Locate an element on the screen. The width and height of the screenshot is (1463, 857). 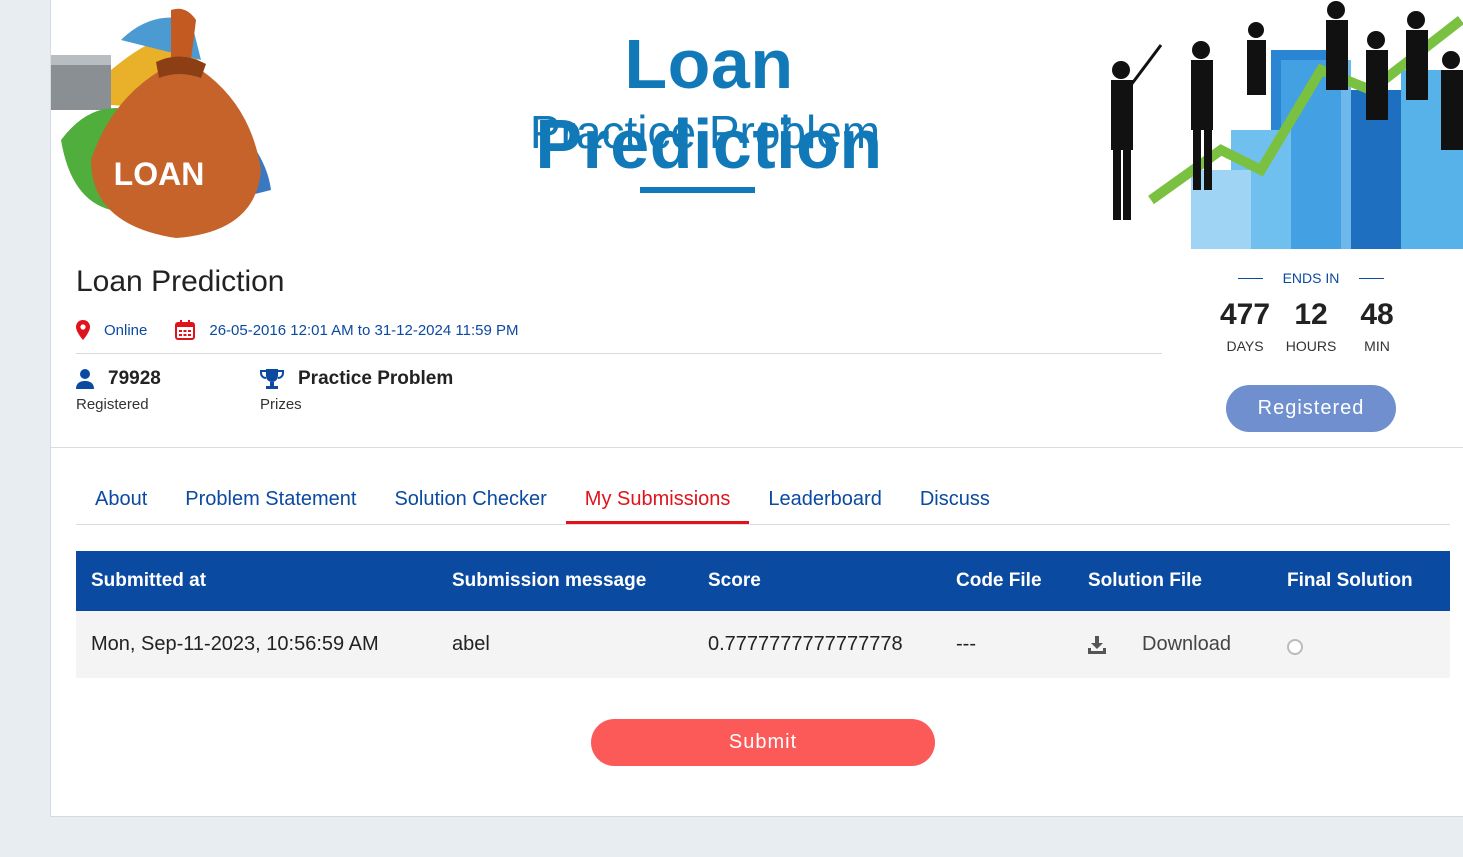
header-solution-file: Solution File is located at coordinates (1145, 580).